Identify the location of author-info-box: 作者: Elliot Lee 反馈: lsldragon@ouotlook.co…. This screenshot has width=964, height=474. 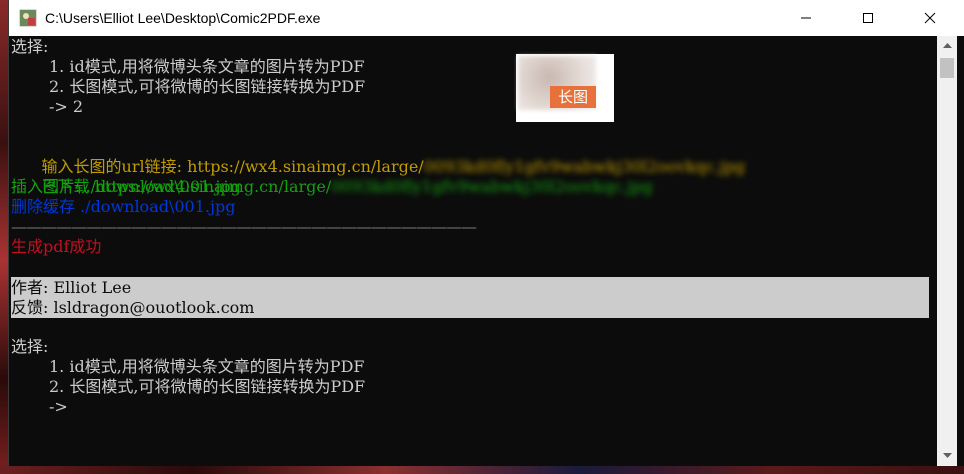
(470, 297).